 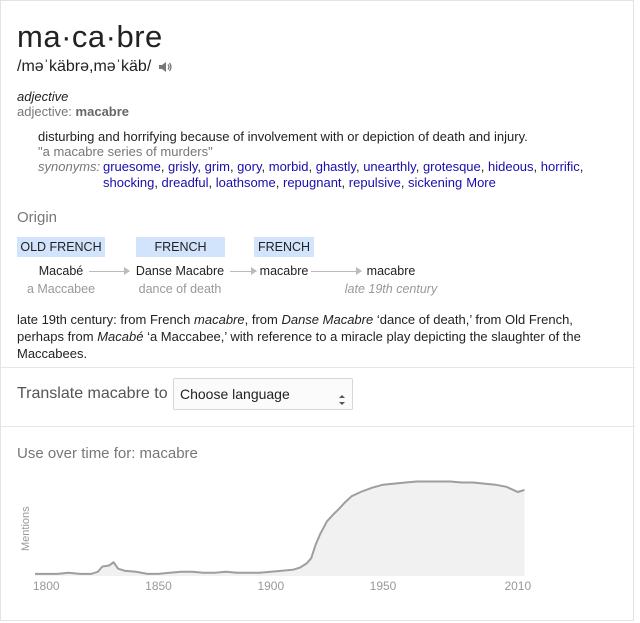 I want to click on pronunciation-row: /məˈkäbrə,məˈkäb/, so click(x=95, y=67).